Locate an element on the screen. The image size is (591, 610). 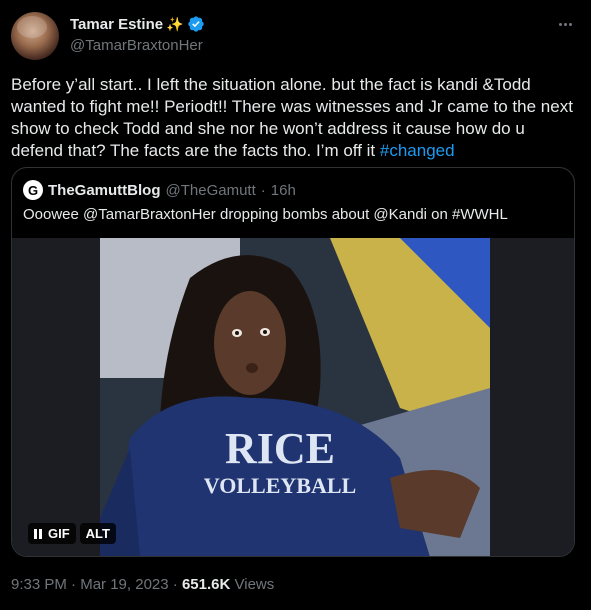
author-name-row: Tamar Estine ✨ is located at coordinates (137, 24).